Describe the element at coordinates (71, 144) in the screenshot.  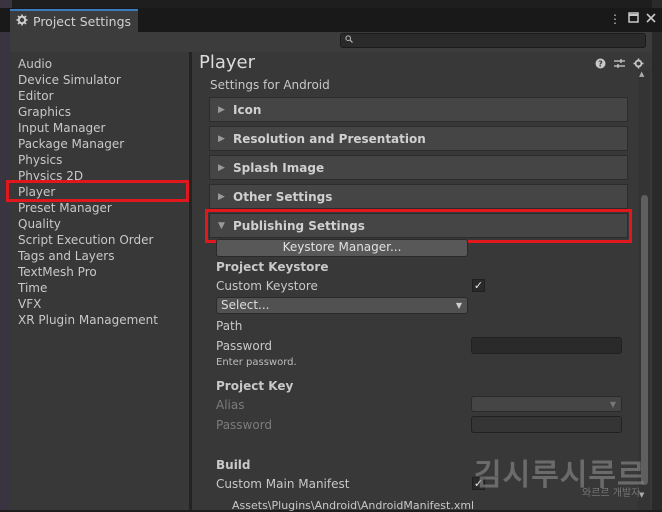
I see `sidebar-item-package-manager: Package Manager` at that location.